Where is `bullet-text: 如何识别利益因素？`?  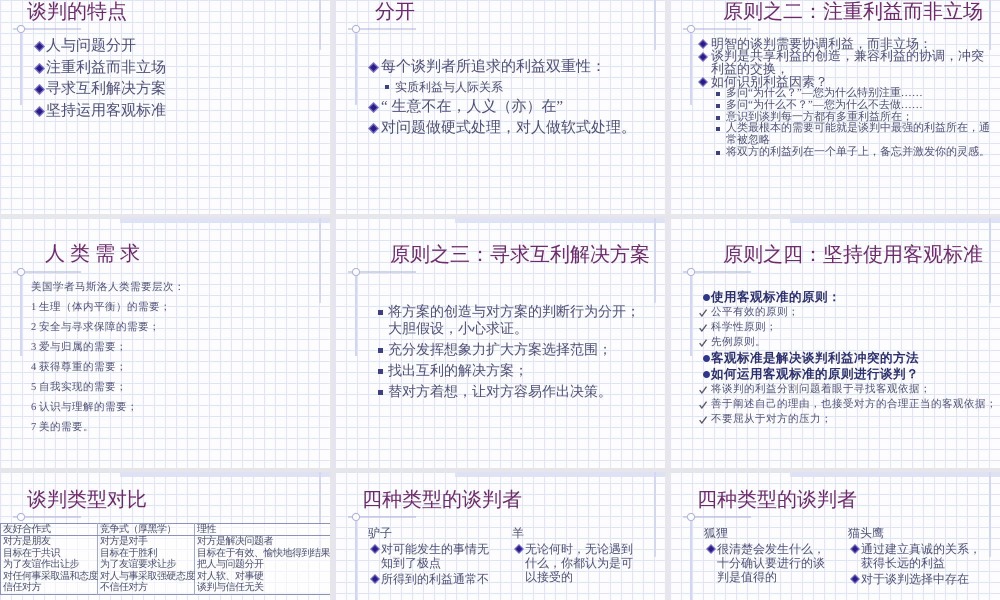
bullet-text: 如何识别利益因素？ is located at coordinates (769, 82).